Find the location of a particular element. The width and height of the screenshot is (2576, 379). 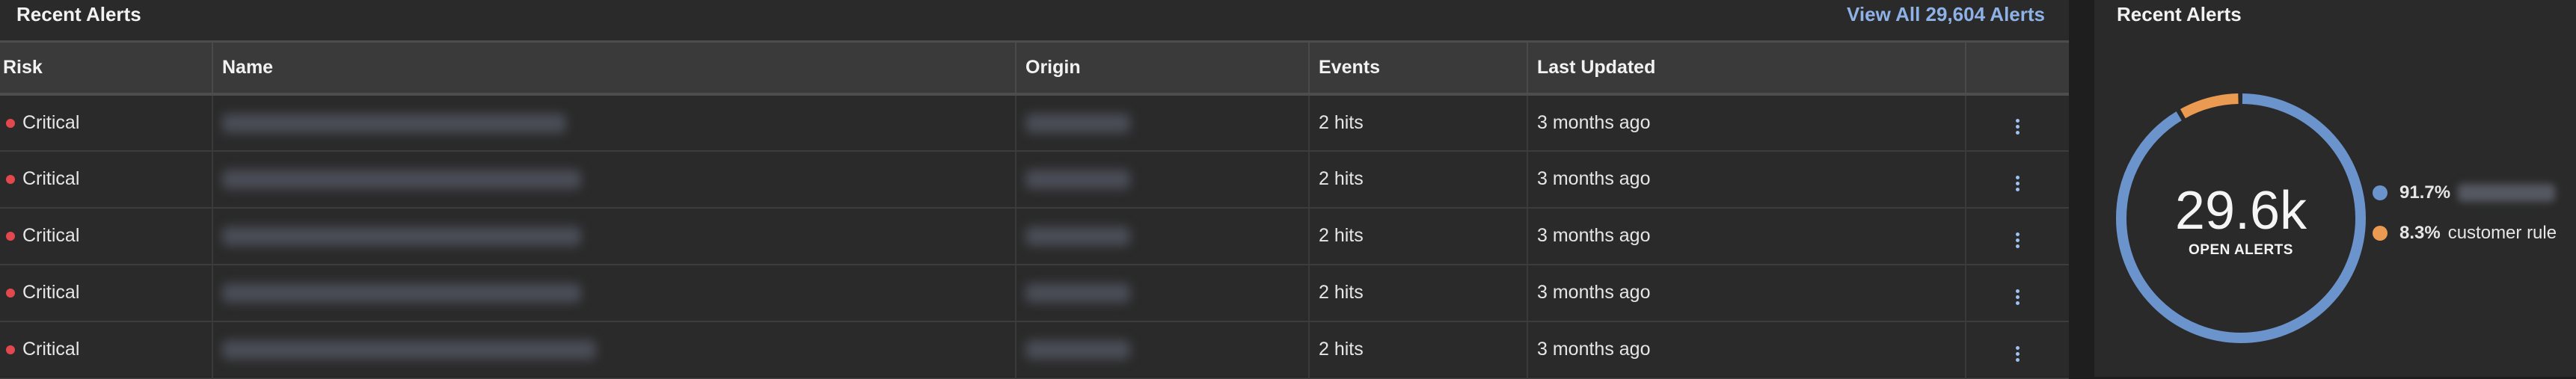

summary-title: Recent Alerts is located at coordinates (2179, 14).